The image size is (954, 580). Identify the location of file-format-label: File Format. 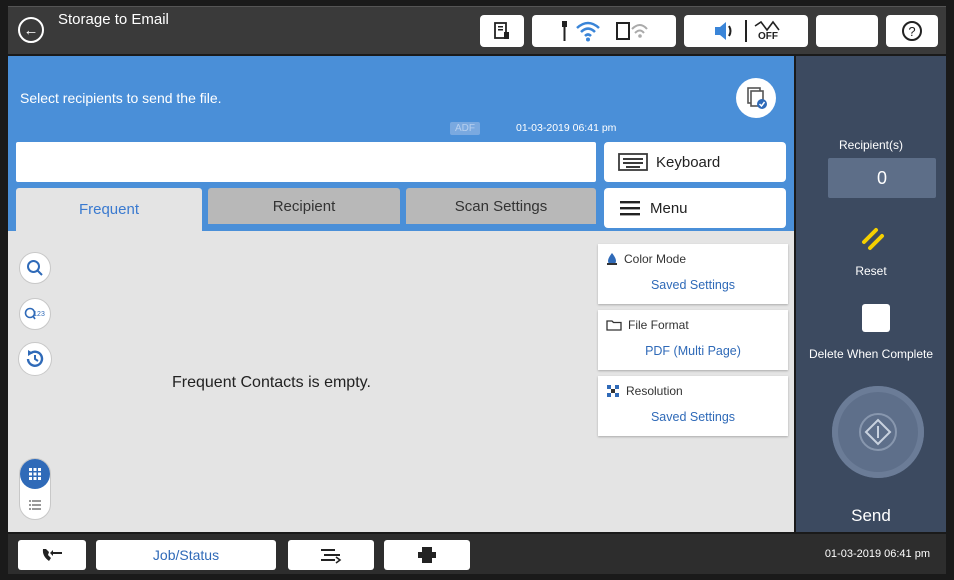
(658, 325).